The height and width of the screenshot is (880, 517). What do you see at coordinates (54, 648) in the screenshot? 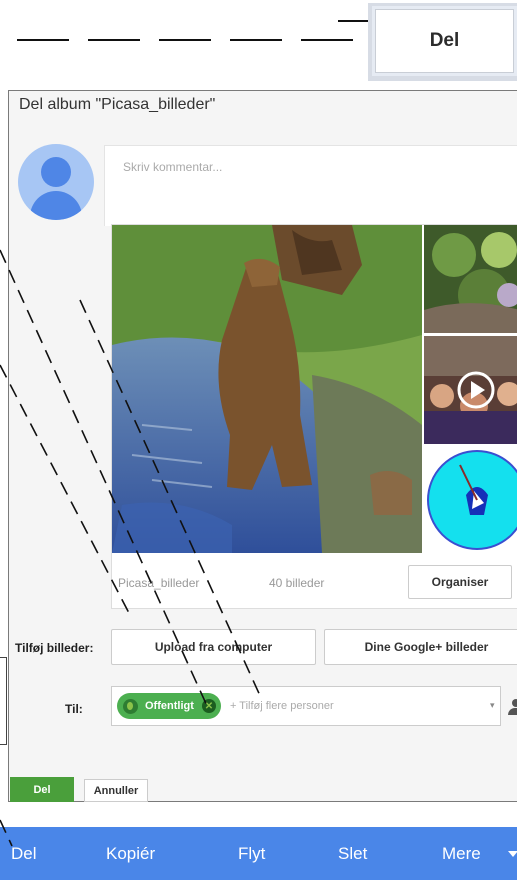
I see `add-photos-label: Tilføj billeder:` at bounding box center [54, 648].